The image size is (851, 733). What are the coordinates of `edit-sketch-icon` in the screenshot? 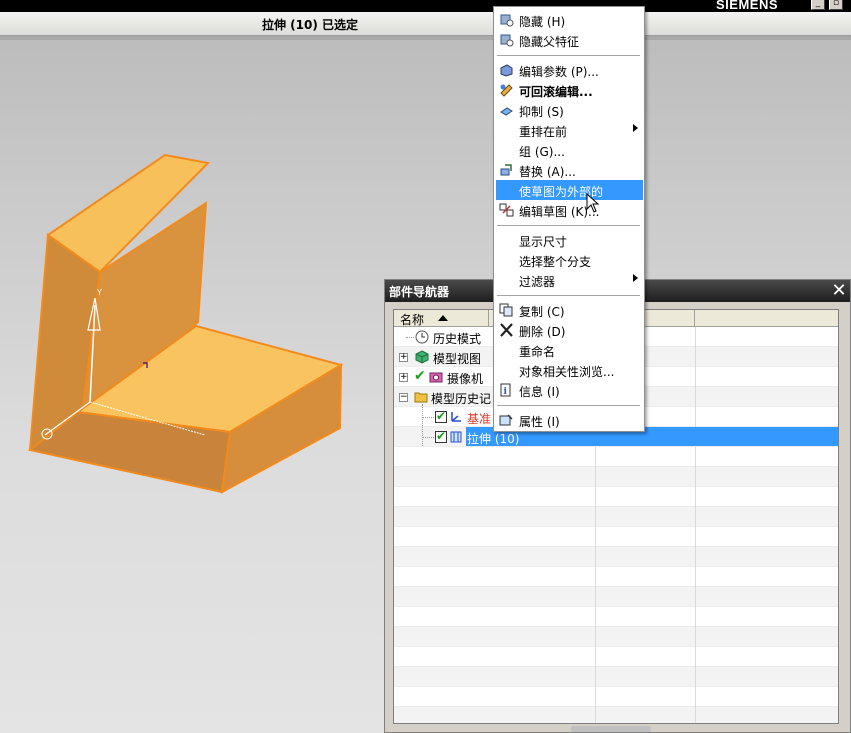 It's located at (506, 210).